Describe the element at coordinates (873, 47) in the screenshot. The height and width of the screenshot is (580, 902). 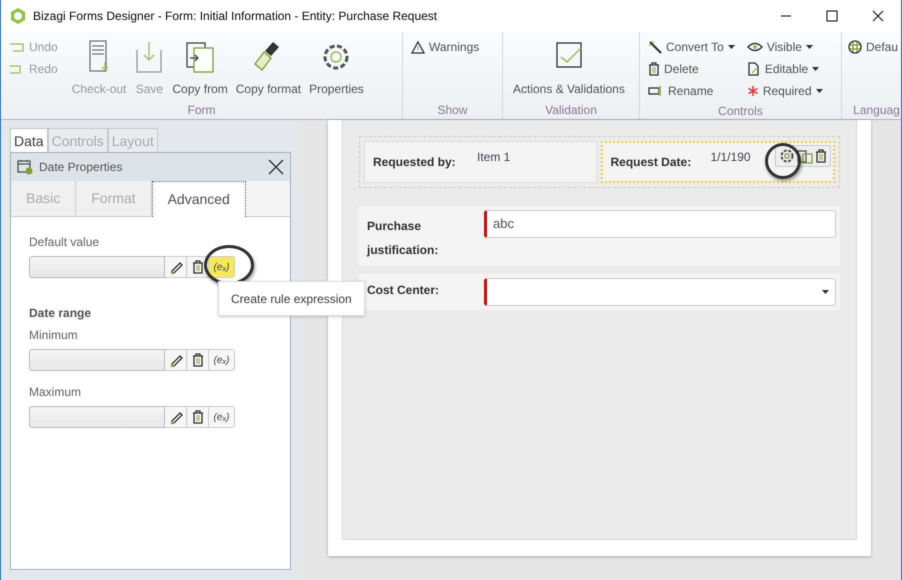
I see `ribbon-button: Defau` at that location.